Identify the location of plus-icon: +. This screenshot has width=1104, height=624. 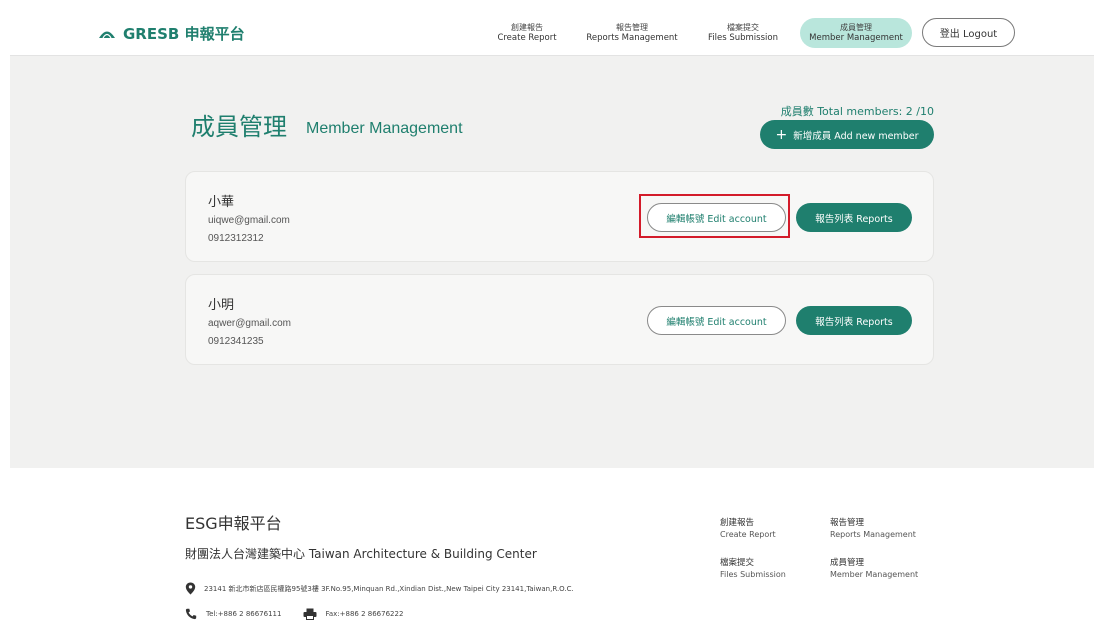
(781, 134).